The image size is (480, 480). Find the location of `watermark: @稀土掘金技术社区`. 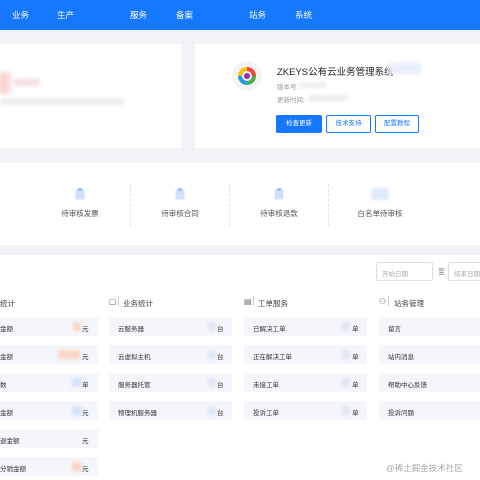

watermark: @稀土掘金技术社区 is located at coordinates (424, 468).